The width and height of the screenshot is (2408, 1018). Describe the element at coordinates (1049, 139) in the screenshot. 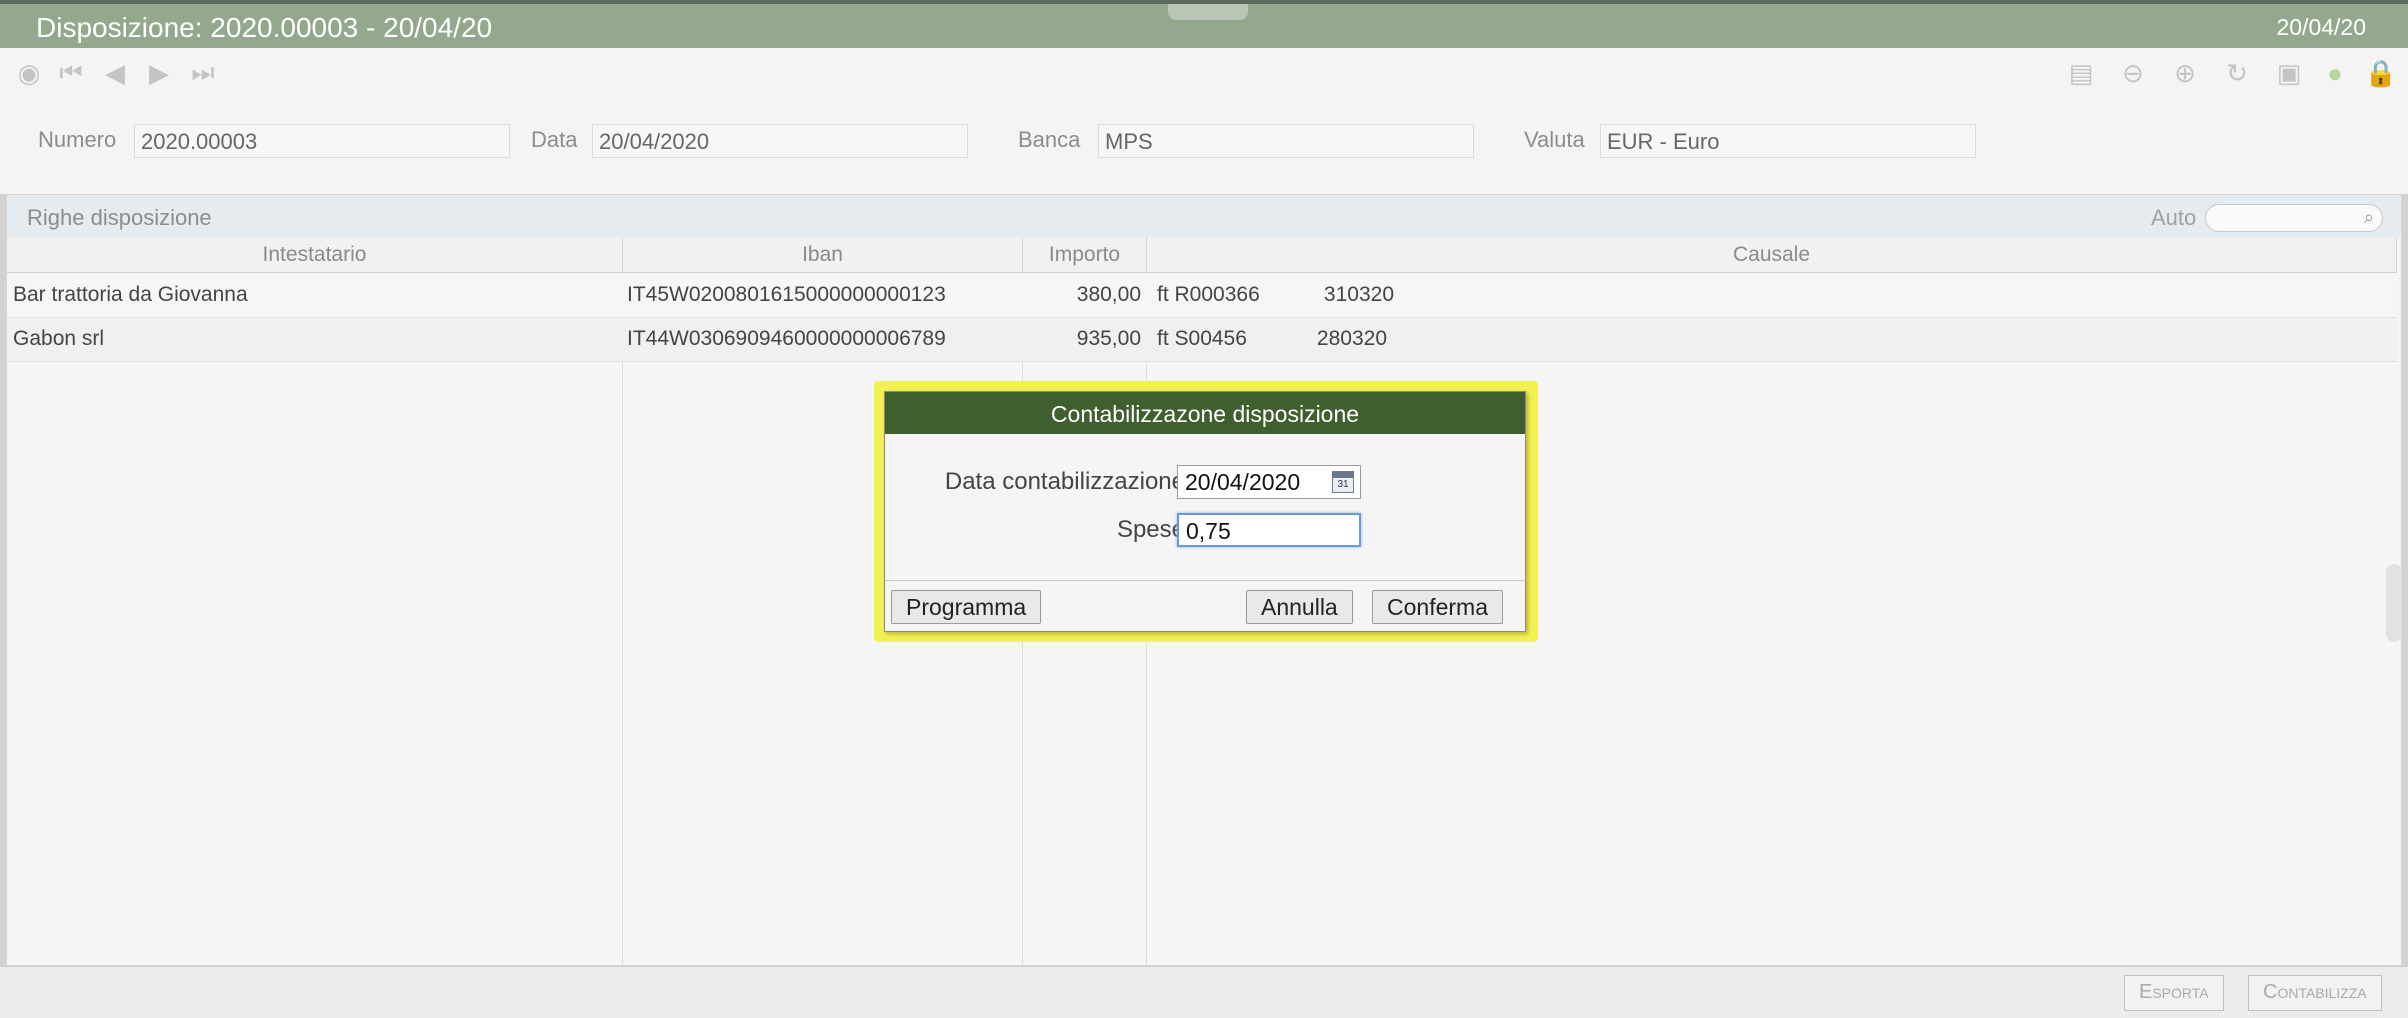

I see `banca-label: Banca` at that location.